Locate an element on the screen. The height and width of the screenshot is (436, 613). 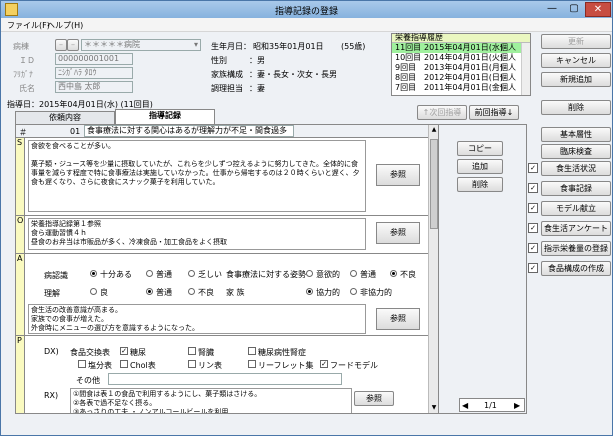
diet-status-button: 食生活状況 is located at coordinates (576, 168).